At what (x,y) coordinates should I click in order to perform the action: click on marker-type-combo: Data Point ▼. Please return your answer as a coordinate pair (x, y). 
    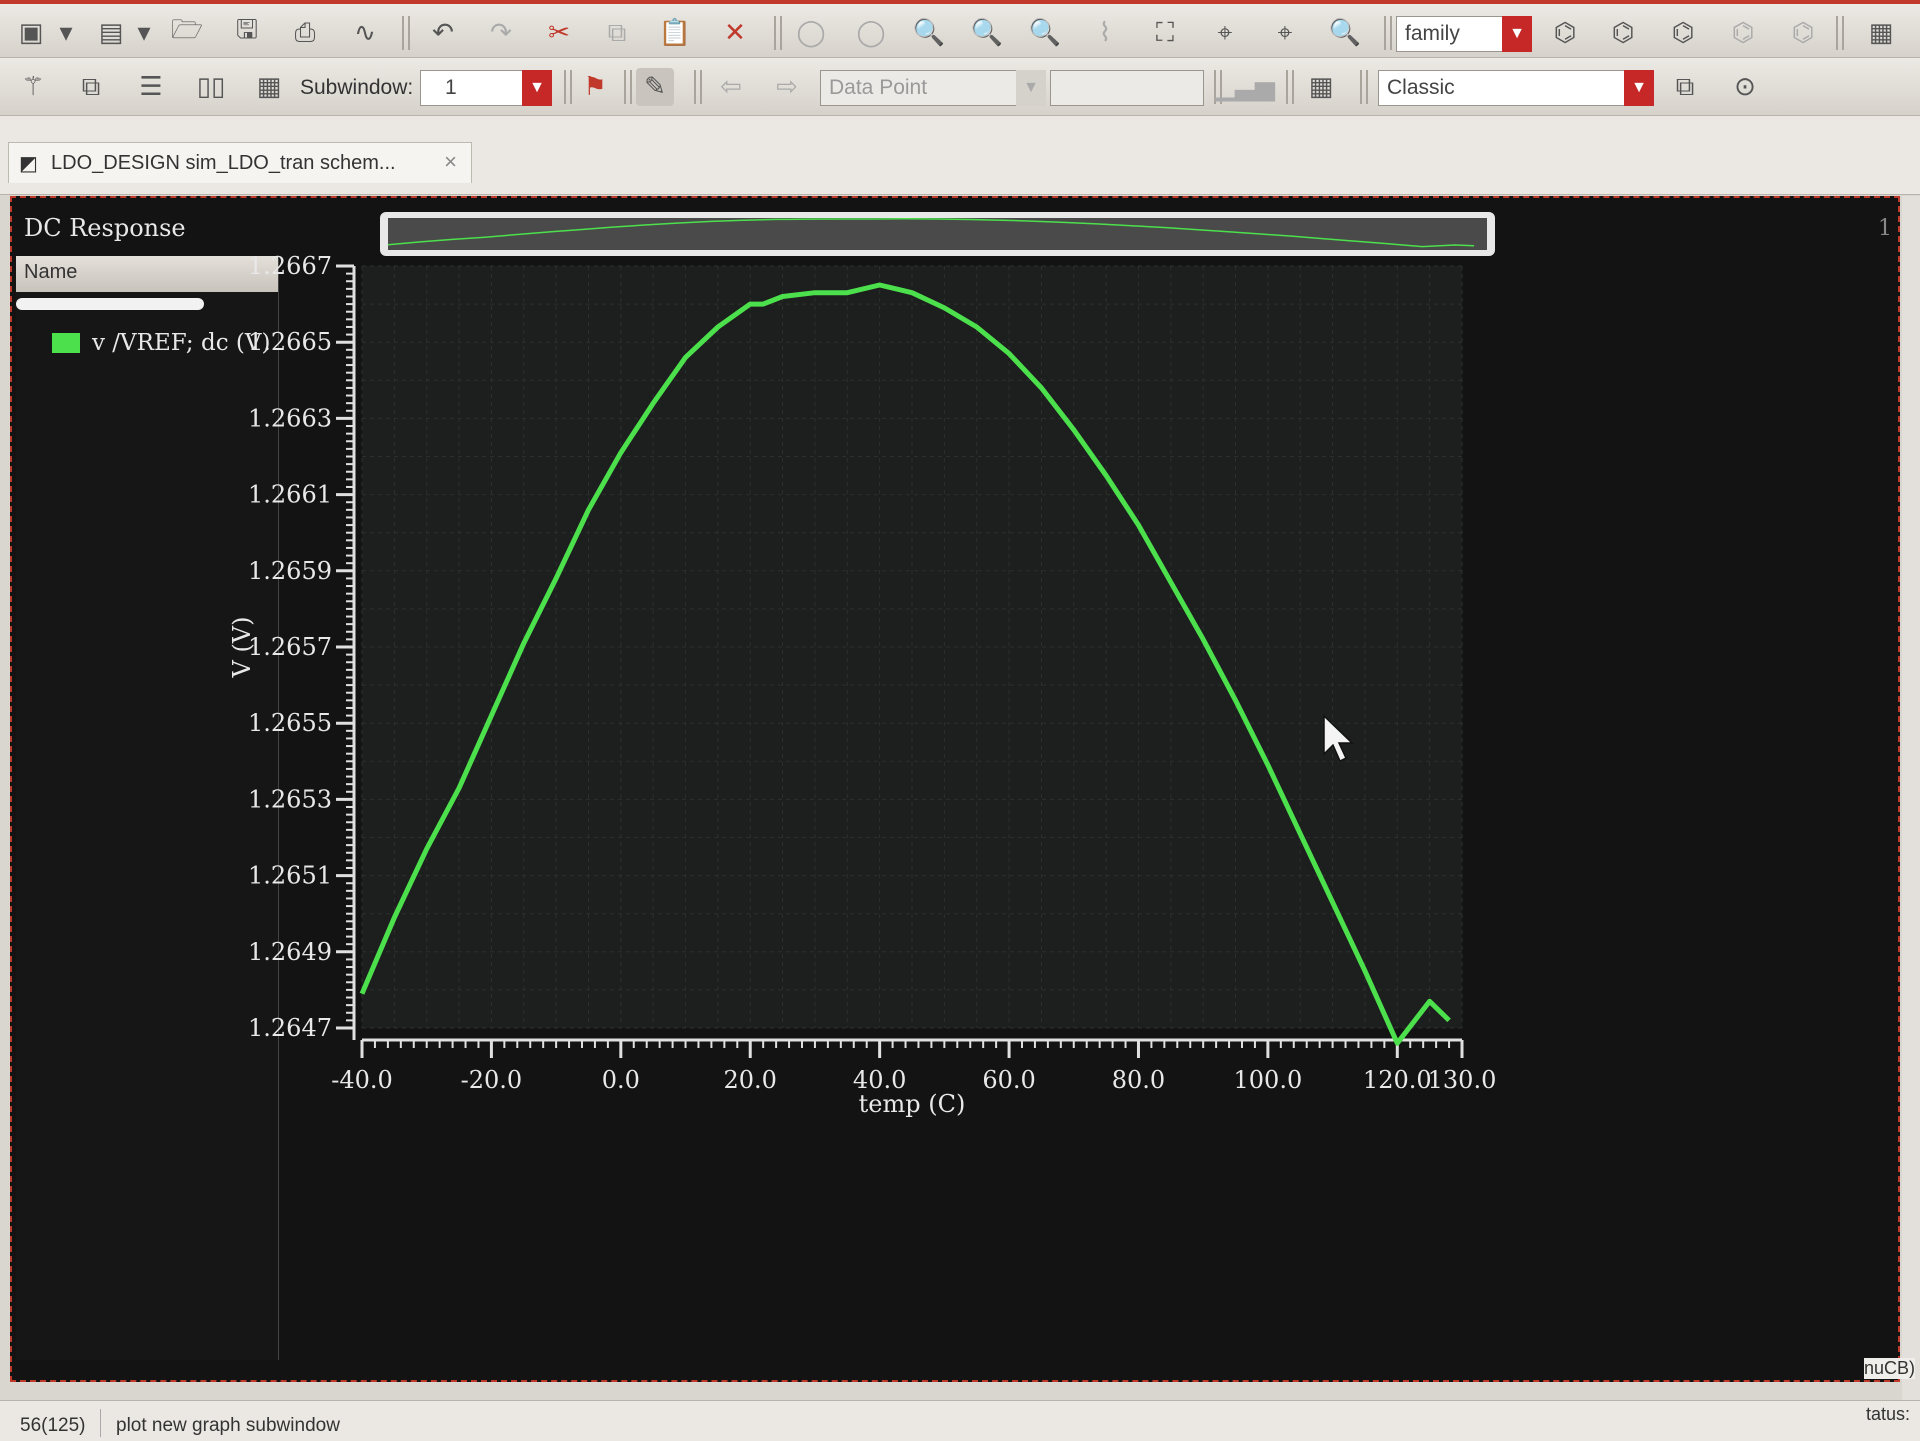
    Looking at the image, I should click on (933, 88).